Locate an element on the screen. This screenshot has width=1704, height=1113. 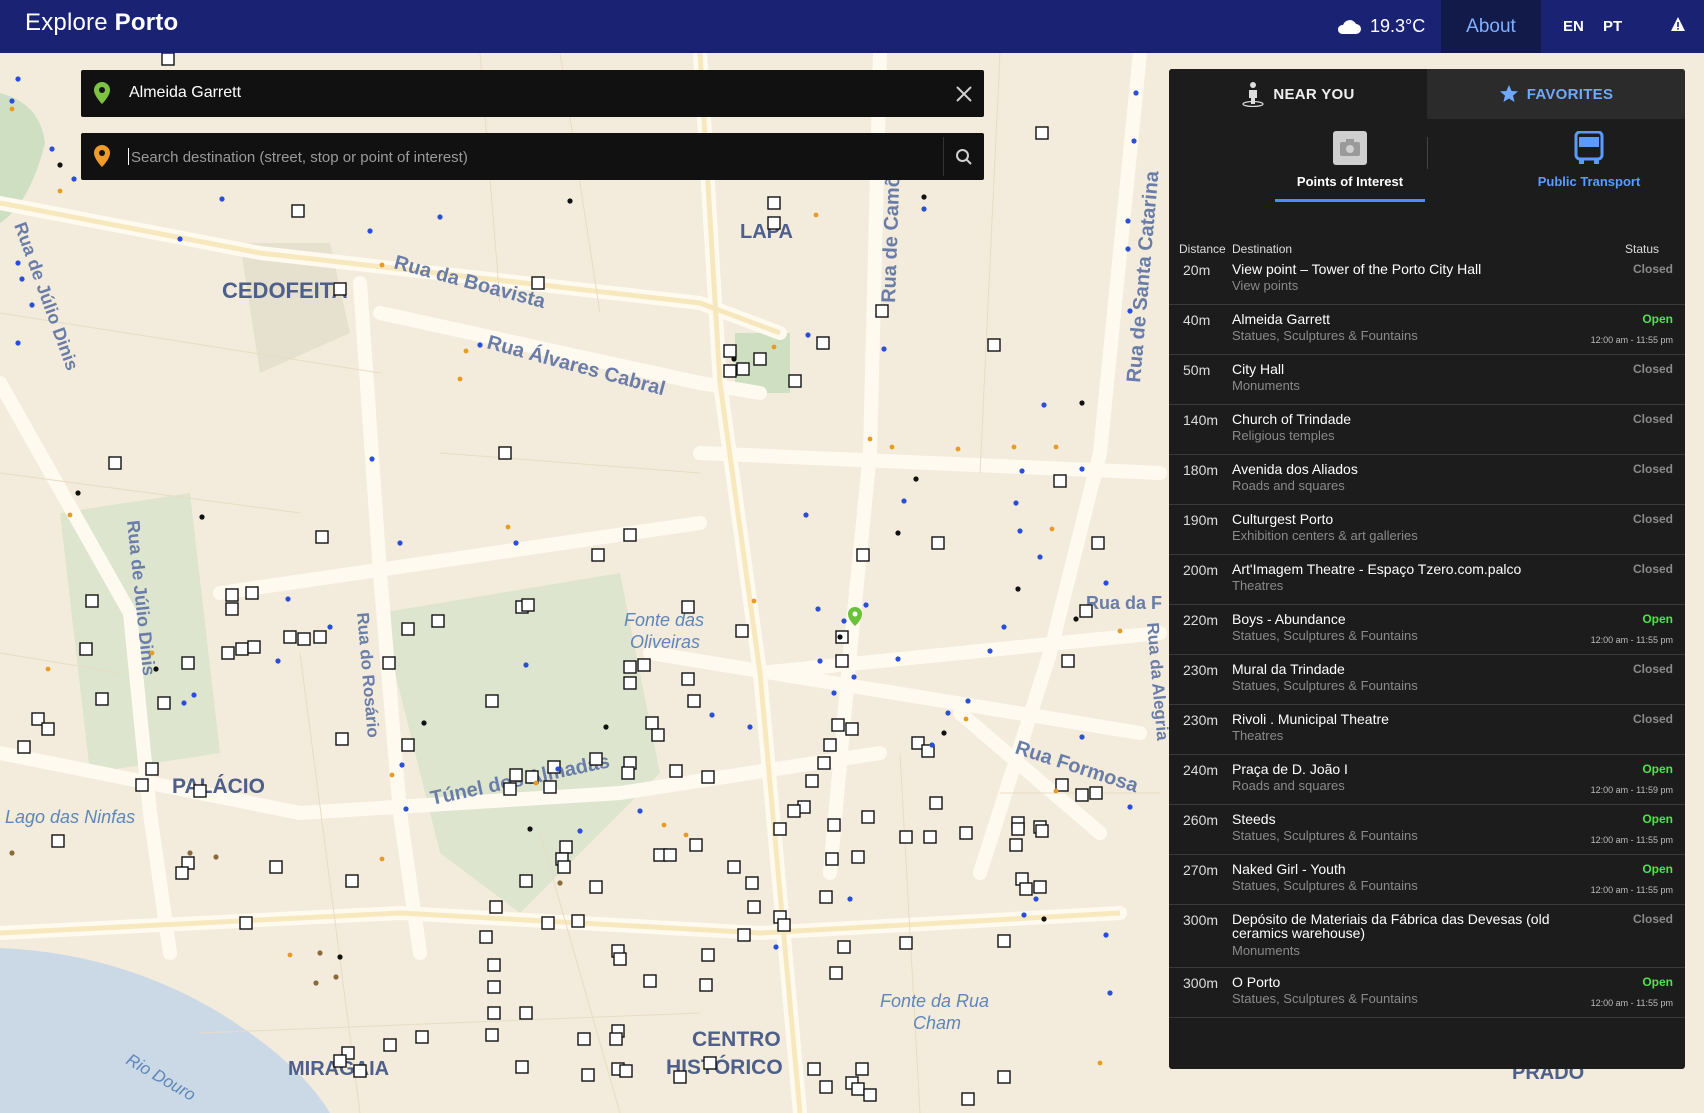
item-distance: 20m is located at coordinates (1197, 270).